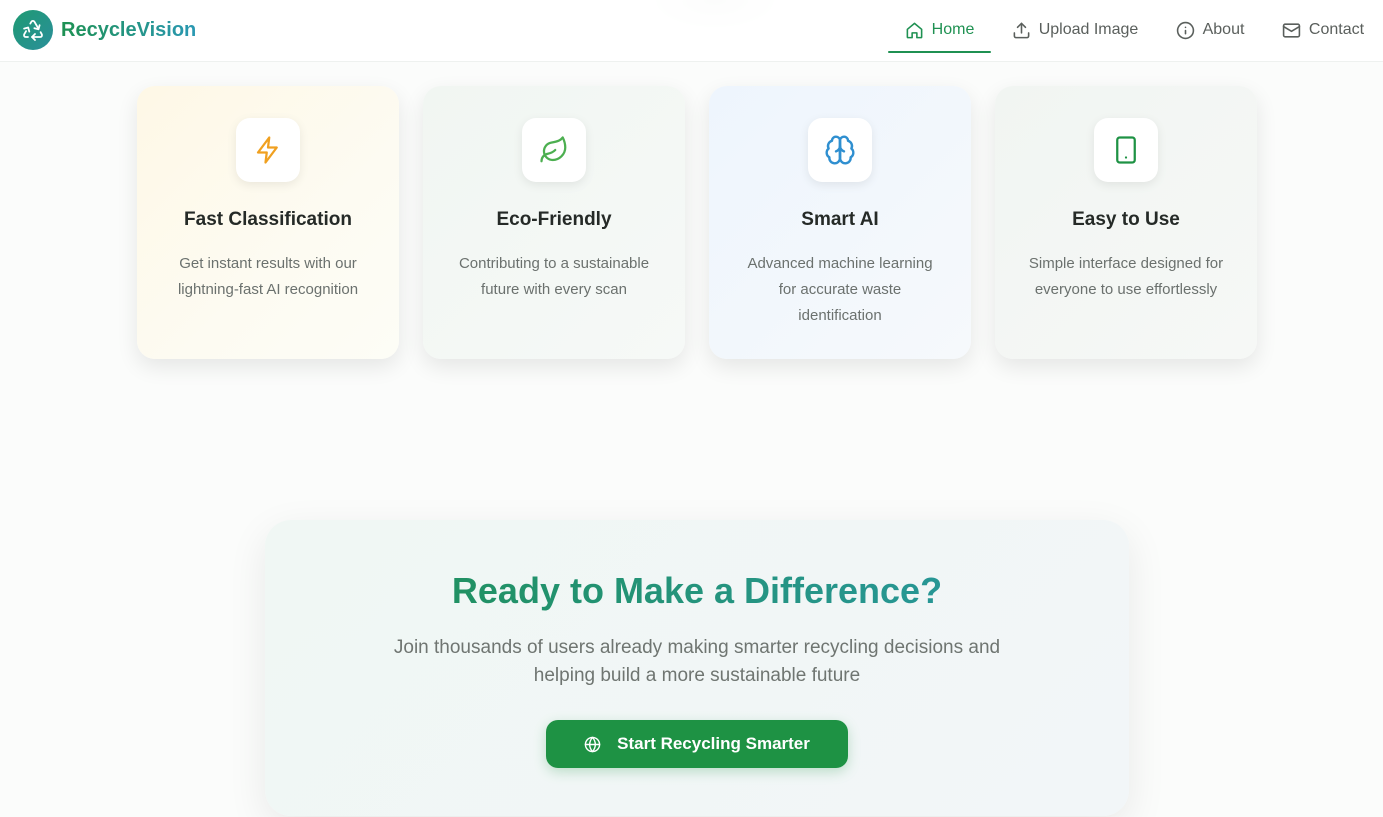 The width and height of the screenshot is (1383, 817). I want to click on recycle-icon, so click(33, 30).